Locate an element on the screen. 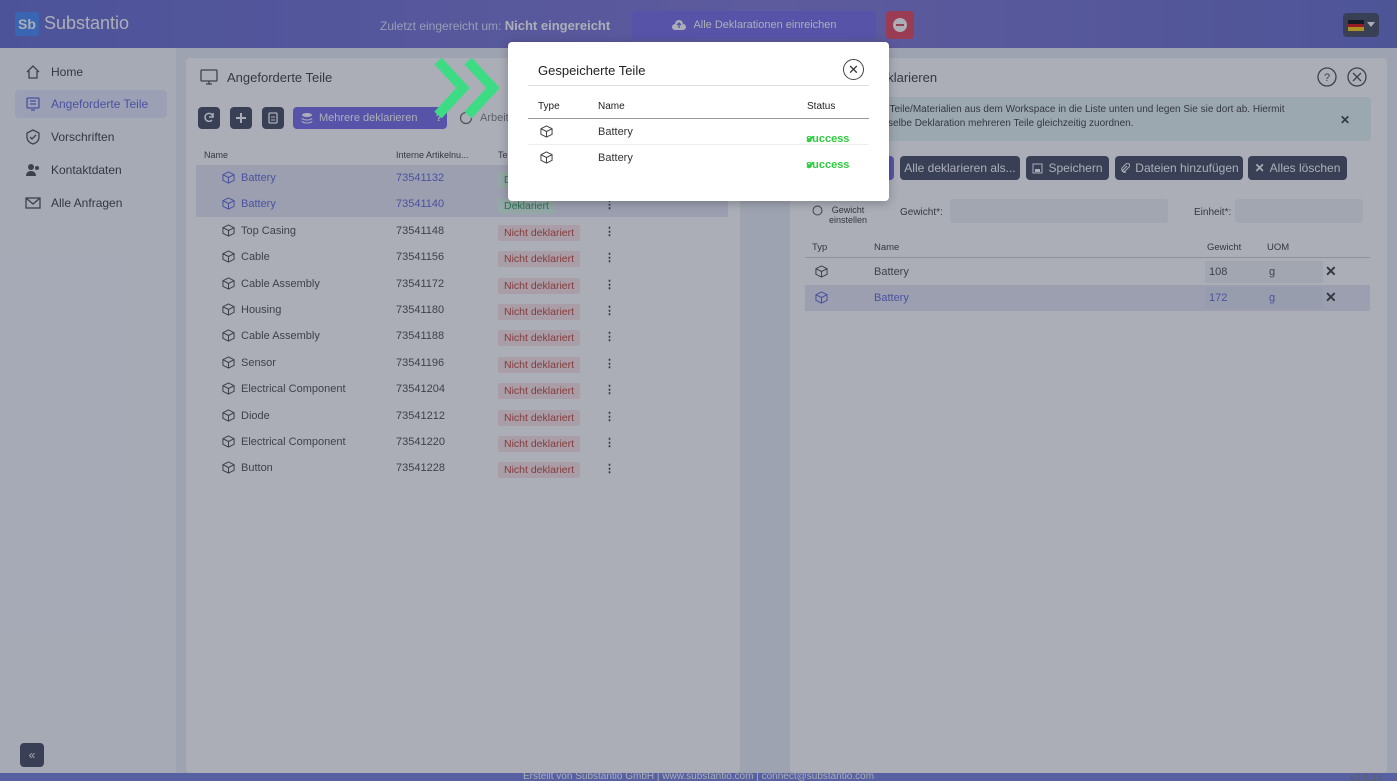 This screenshot has width=1397, height=781. double-chevron-right-icon is located at coordinates (467, 88).